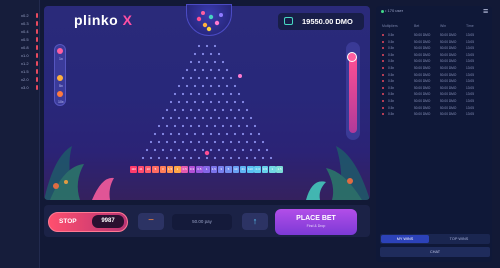 This screenshot has width=500, height=268. What do you see at coordinates (485, 11) in the screenshot?
I see `menu-icon: ≡` at bounding box center [485, 11].